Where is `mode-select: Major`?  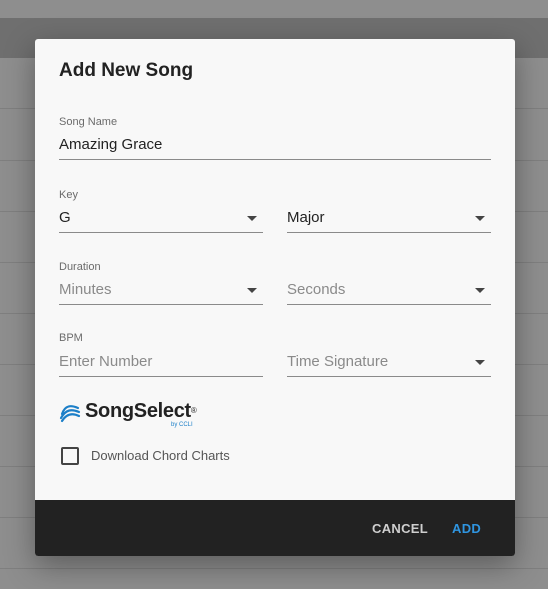 mode-select: Major is located at coordinates (389, 219).